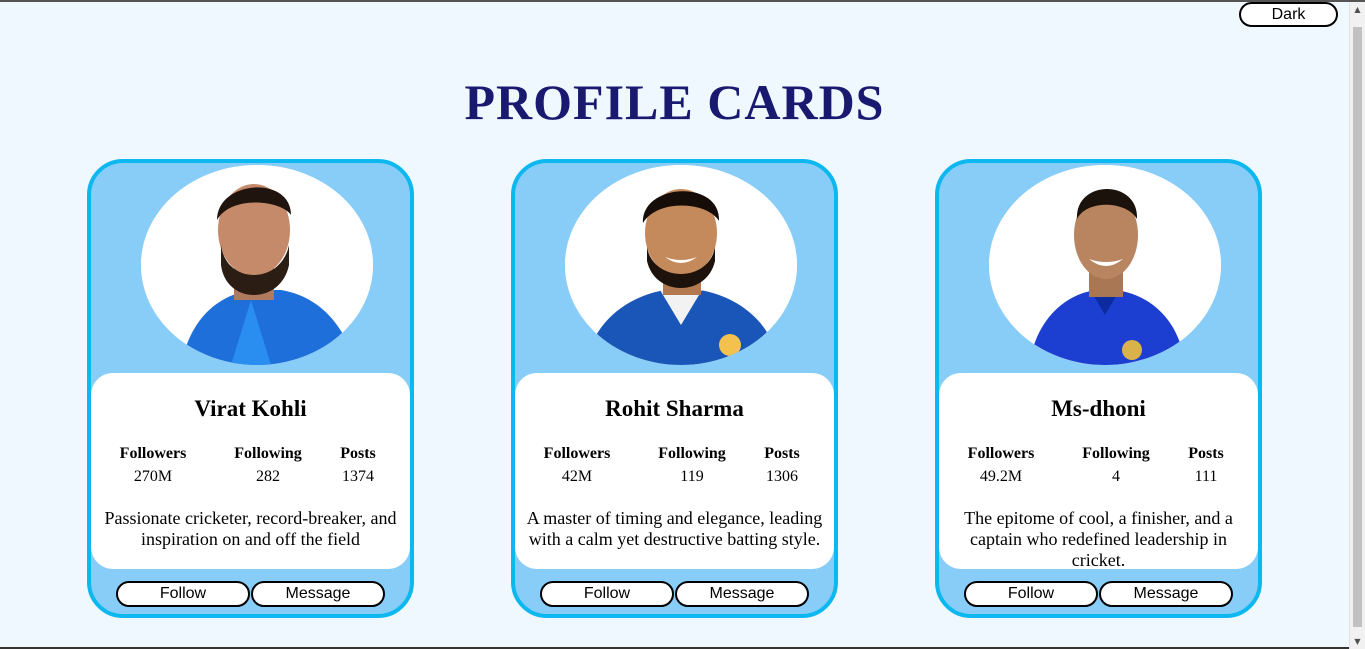  I want to click on vertical-scrollbar: ▲ ▼, so click(1357, 325).